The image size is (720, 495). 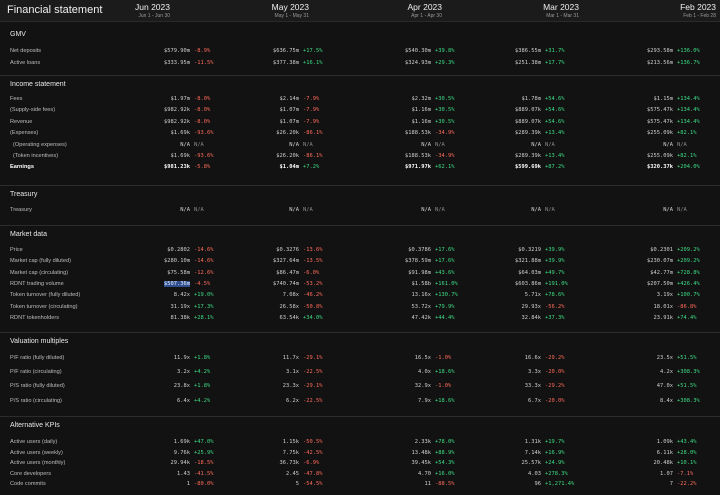 I want to click on cell-value: $91.98m, so click(x=419, y=272).